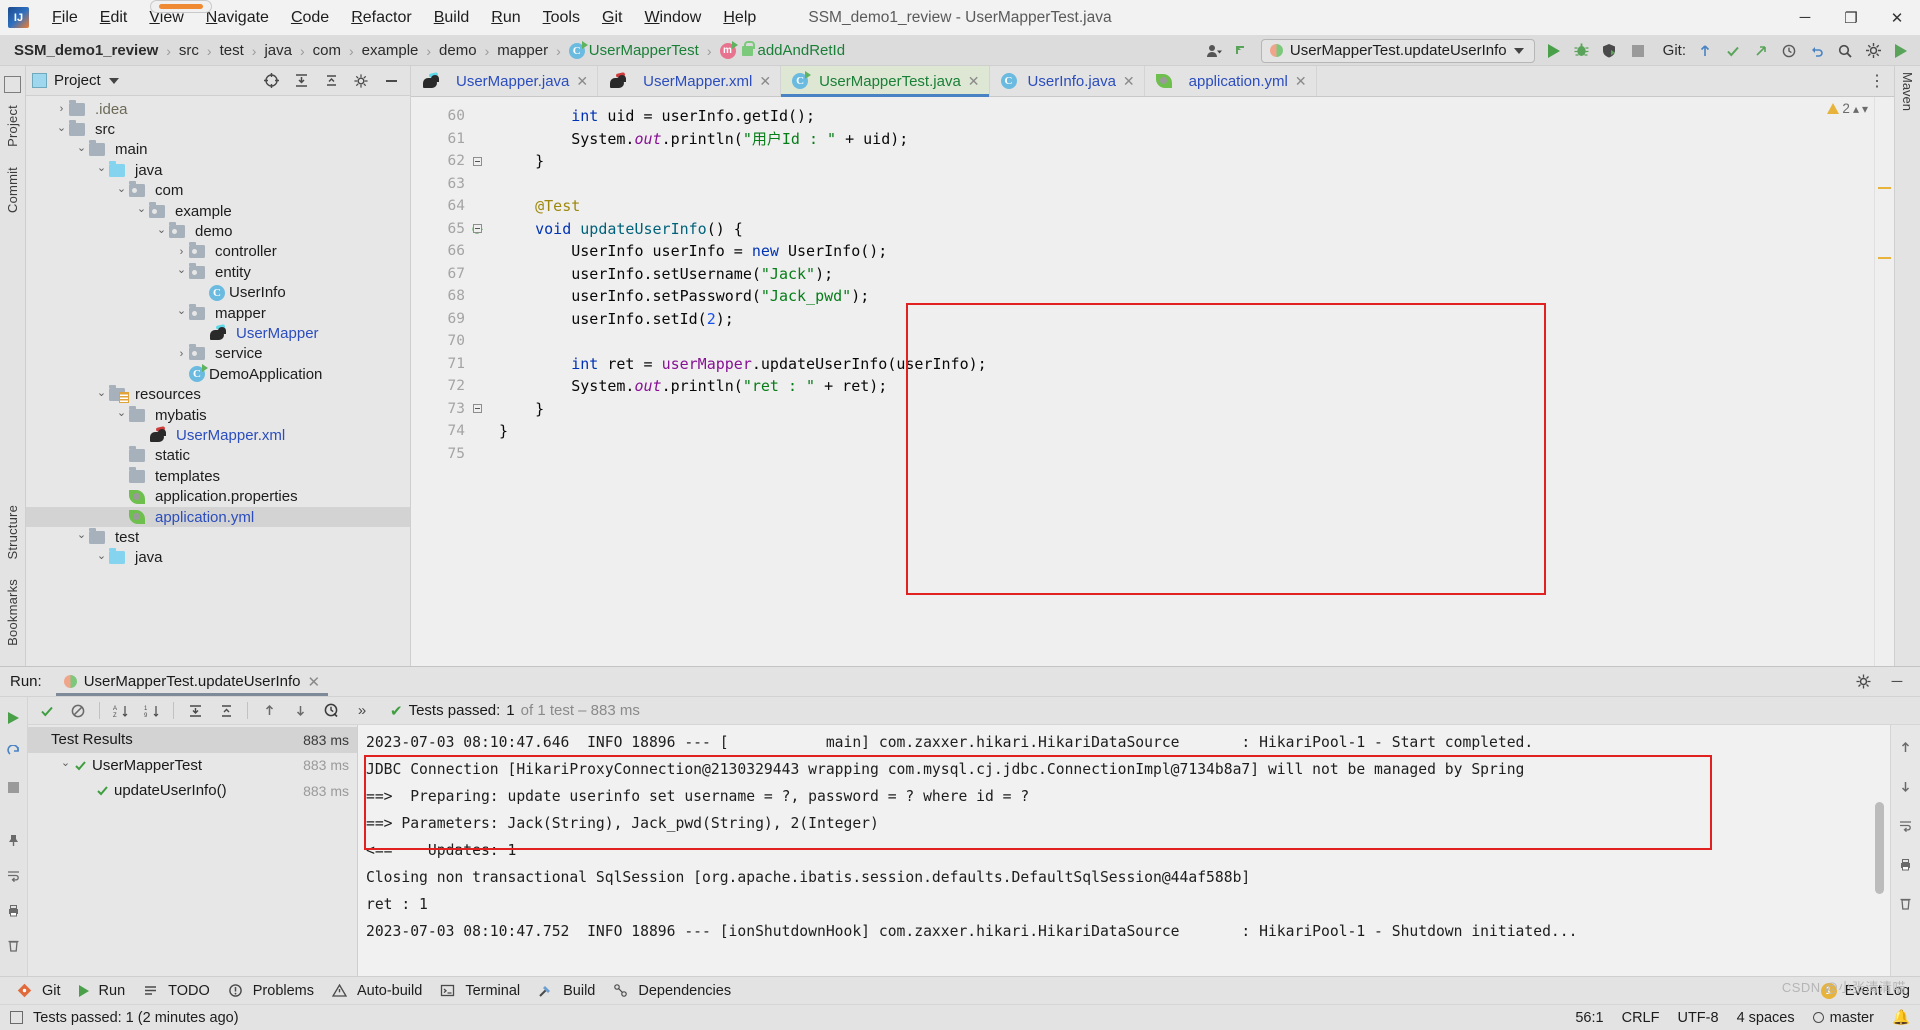 This screenshot has height=1030, width=1920. I want to click on bottom-bar-problems: Problems, so click(271, 991).